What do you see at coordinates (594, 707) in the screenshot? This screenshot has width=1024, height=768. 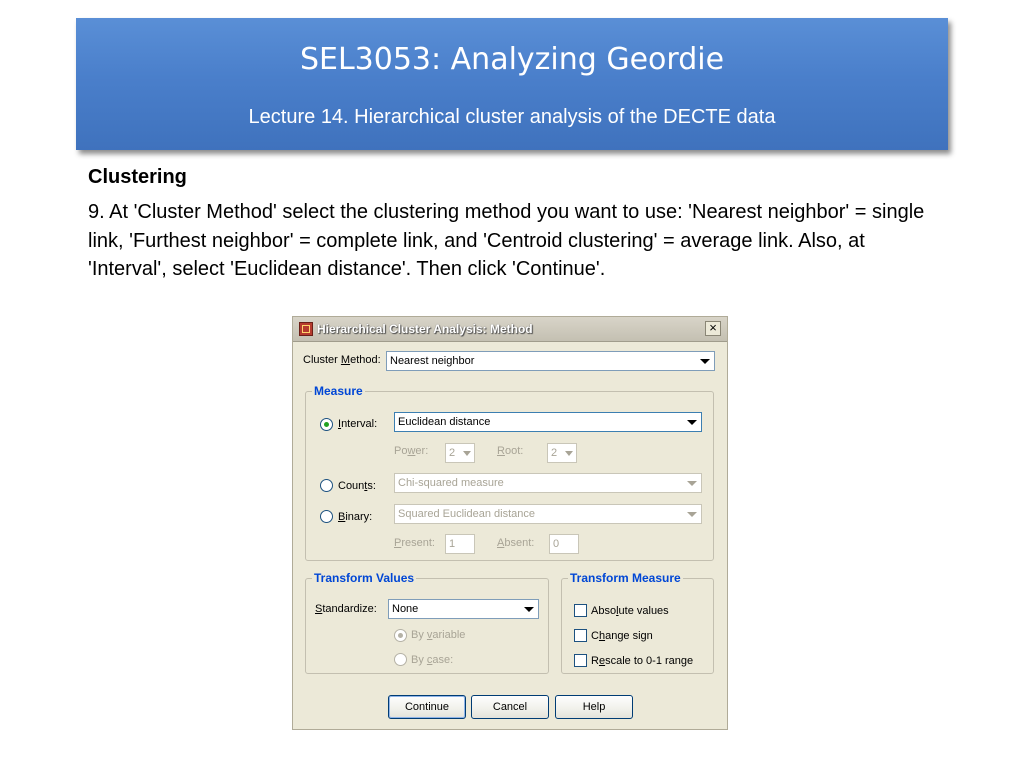 I see `help-button: Help` at bounding box center [594, 707].